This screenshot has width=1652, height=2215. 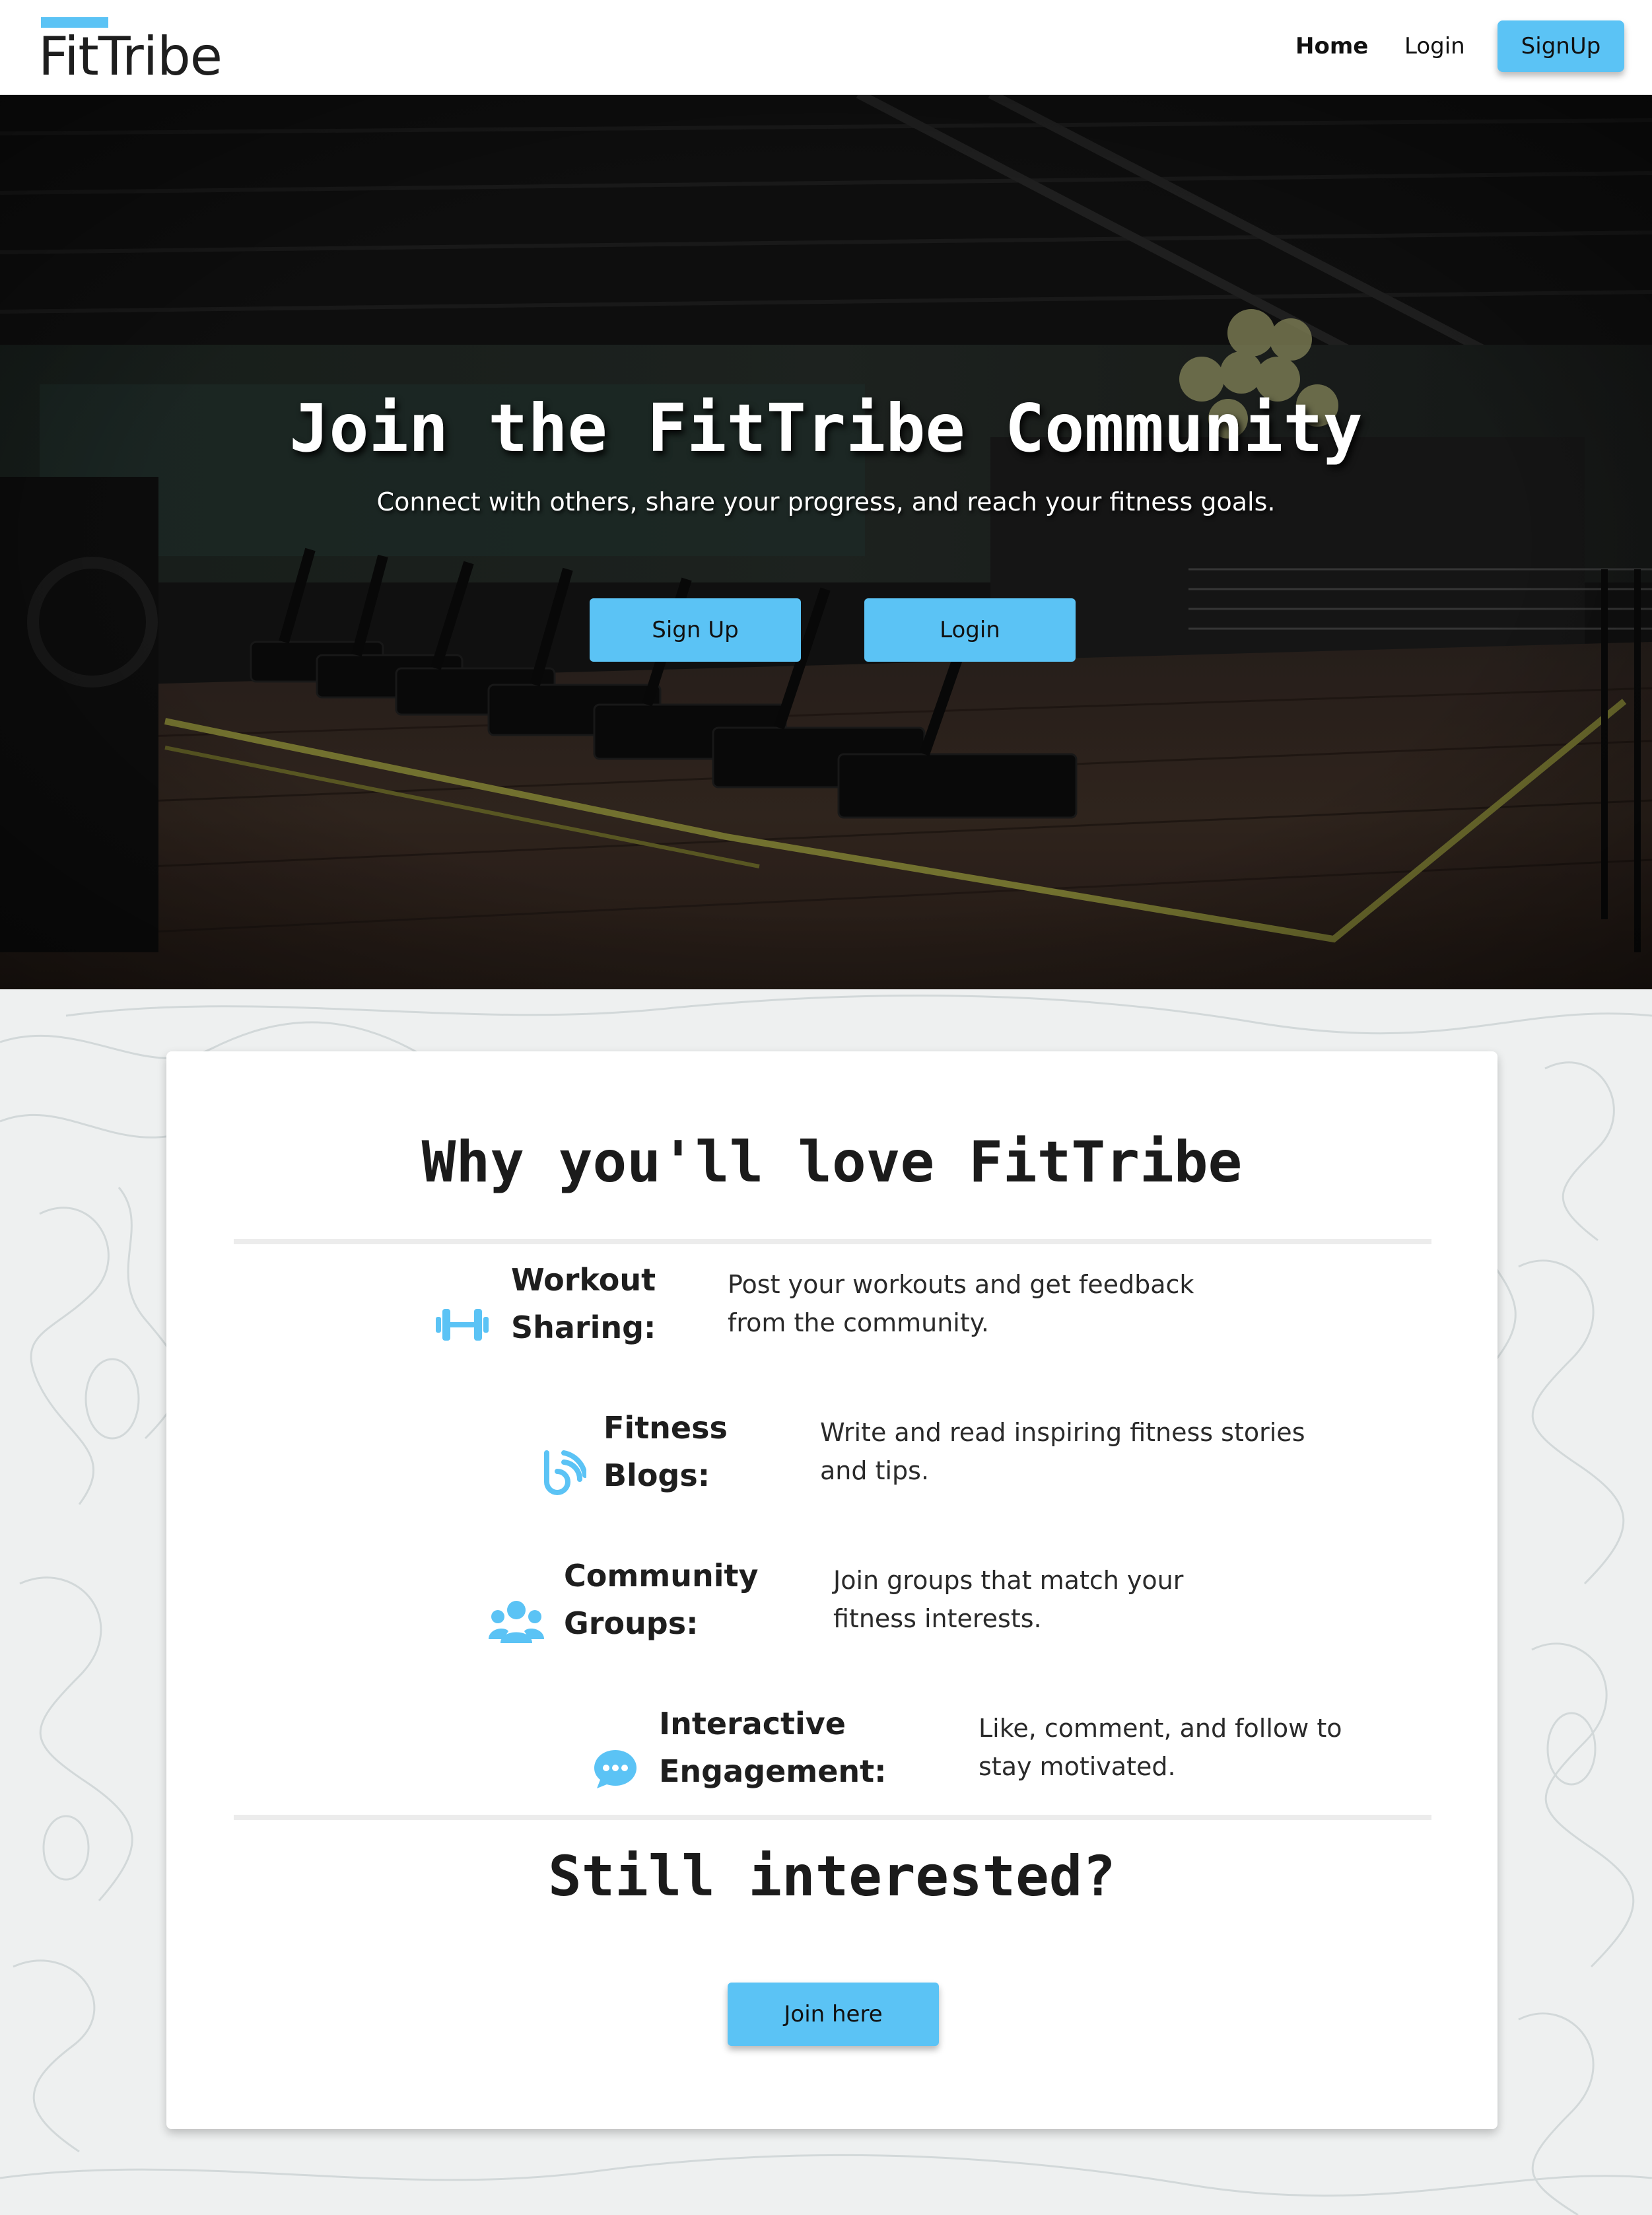 What do you see at coordinates (661, 1599) in the screenshot?
I see `feature-title: Community Groups:` at bounding box center [661, 1599].